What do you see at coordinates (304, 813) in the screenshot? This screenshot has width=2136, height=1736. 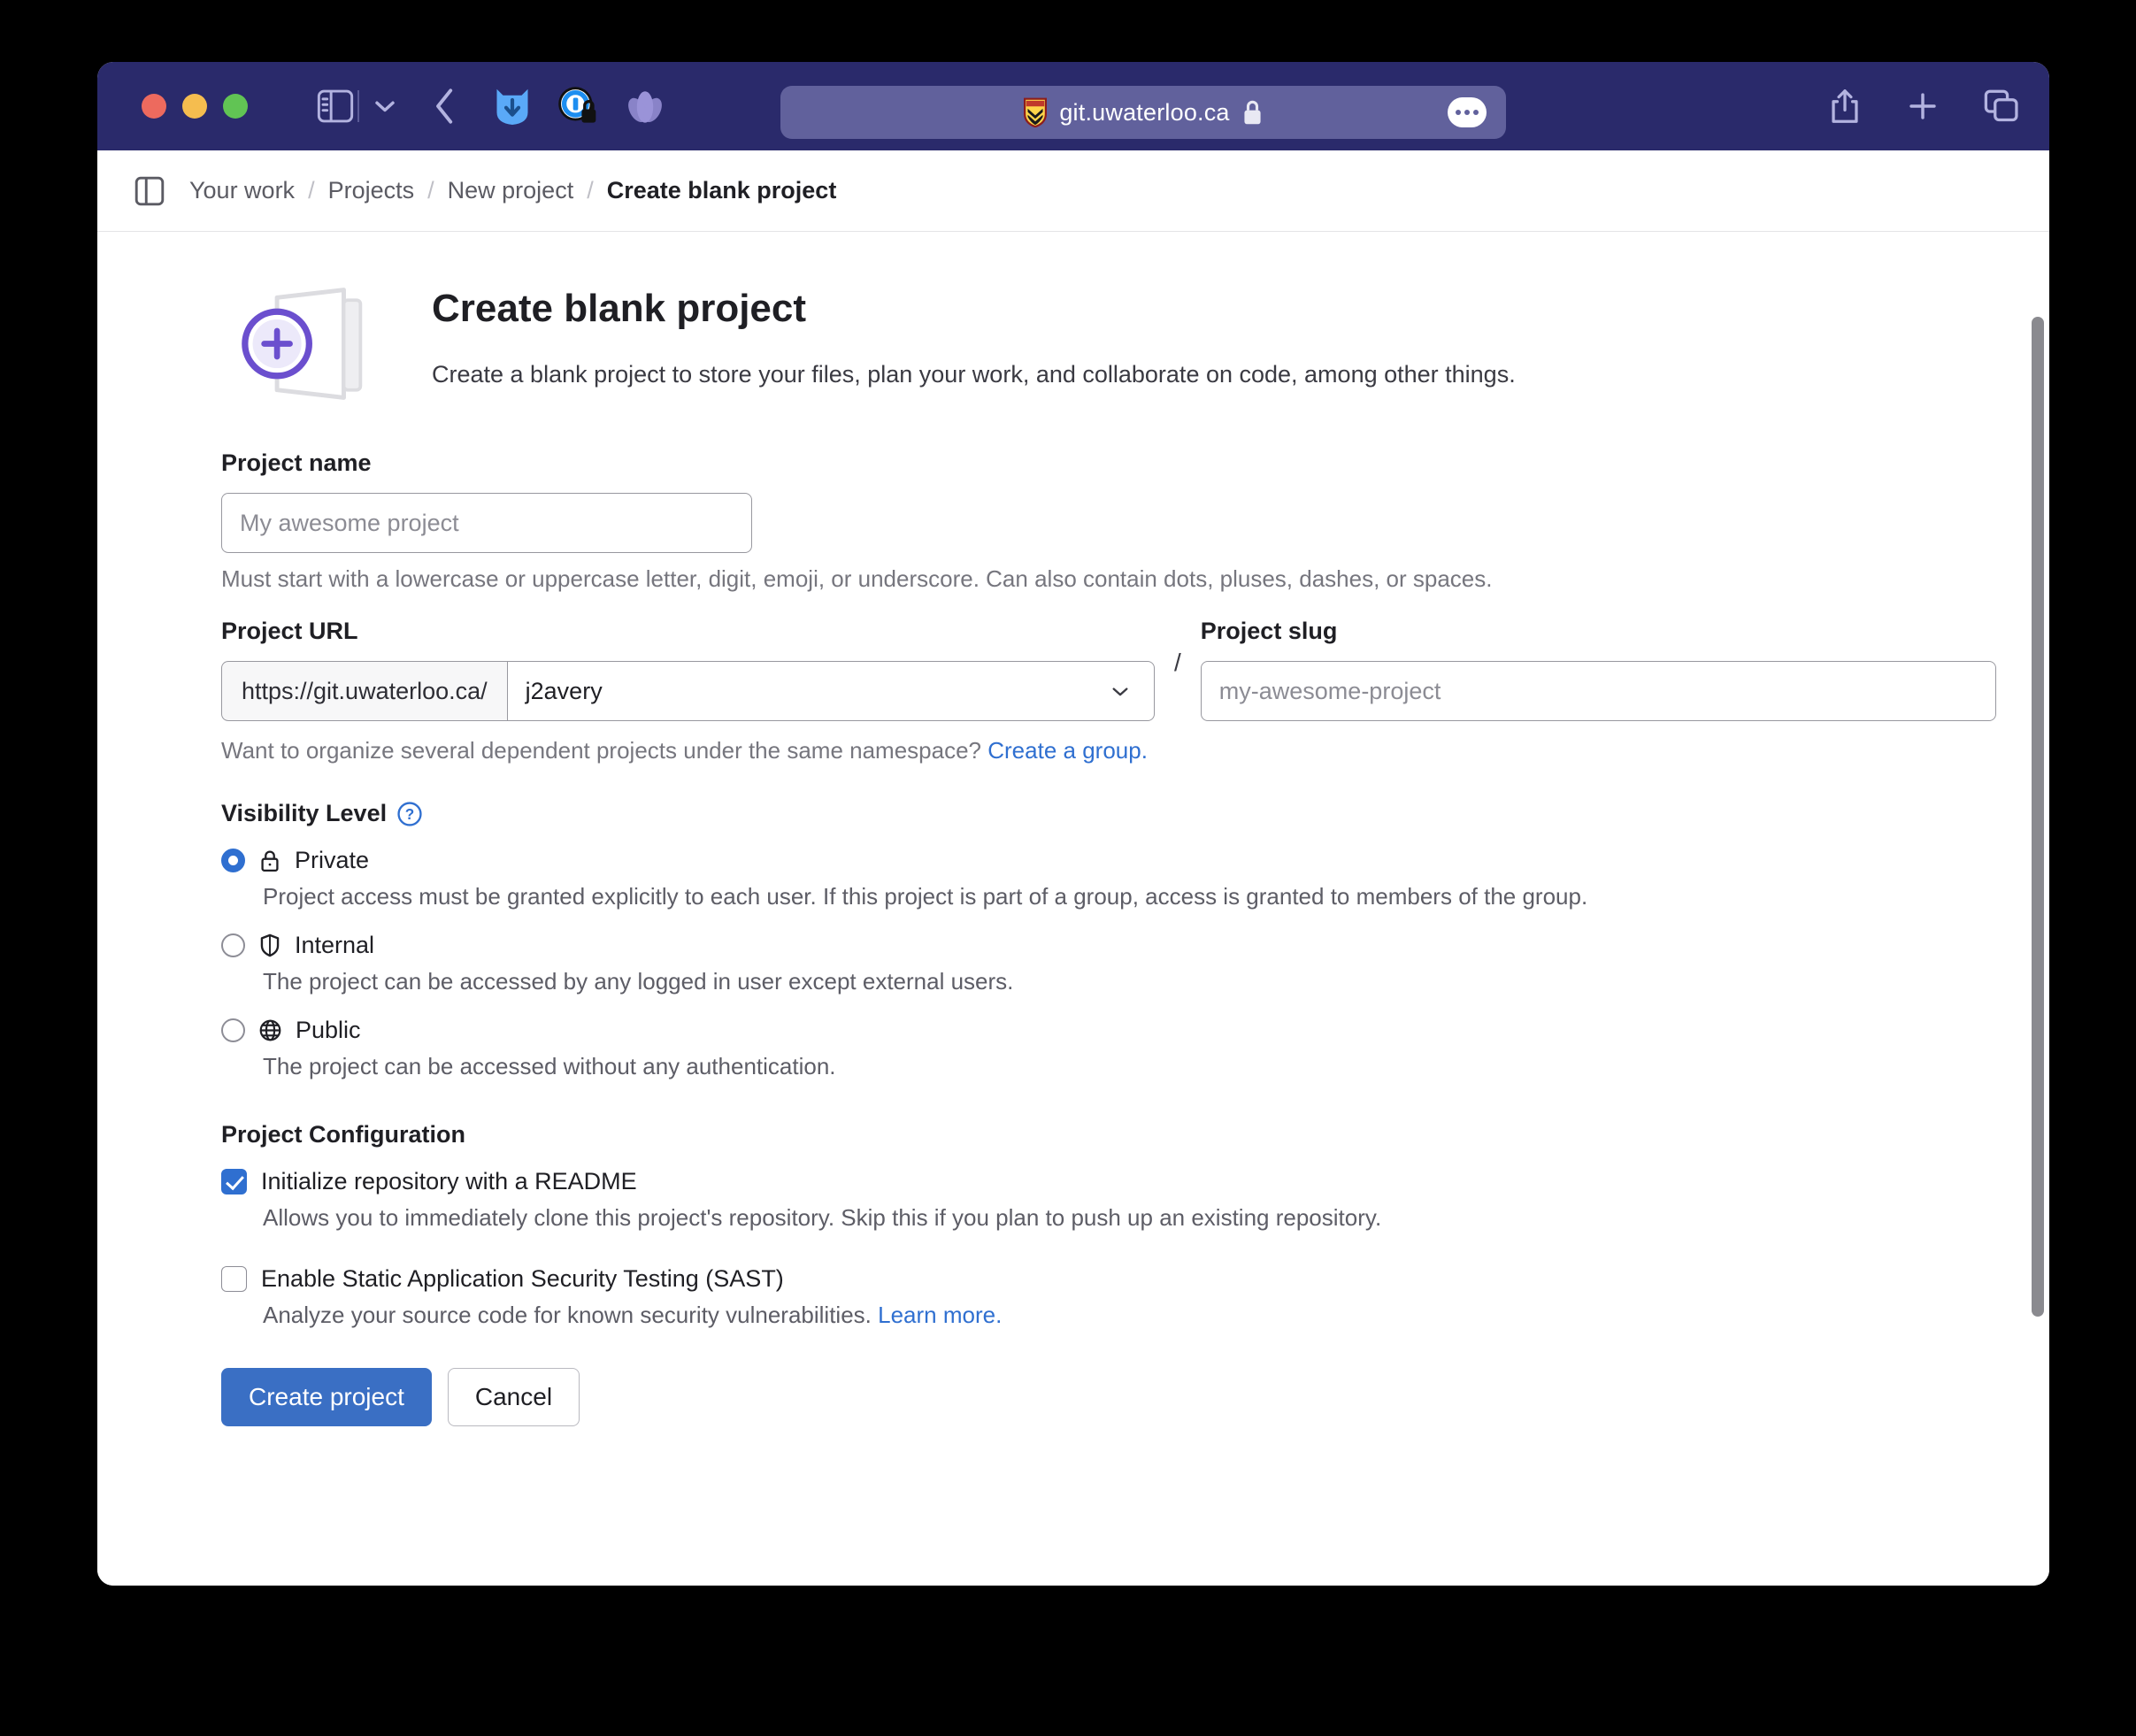 I see `visibility-level-label: Visibility Level` at bounding box center [304, 813].